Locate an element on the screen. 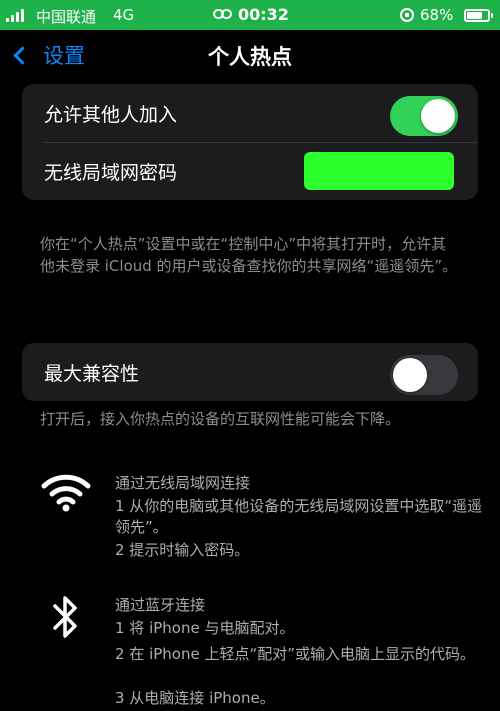 This screenshot has width=500, height=711. battery-fill is located at coordinates (474, 15).